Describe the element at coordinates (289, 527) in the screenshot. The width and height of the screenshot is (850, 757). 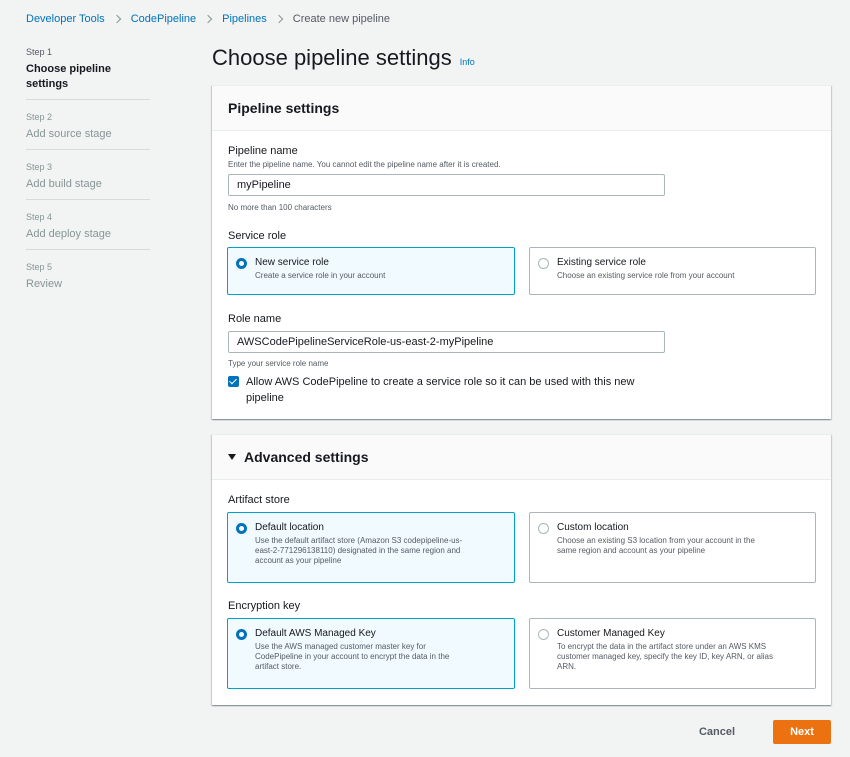
I see `tile-title: Default location` at that location.